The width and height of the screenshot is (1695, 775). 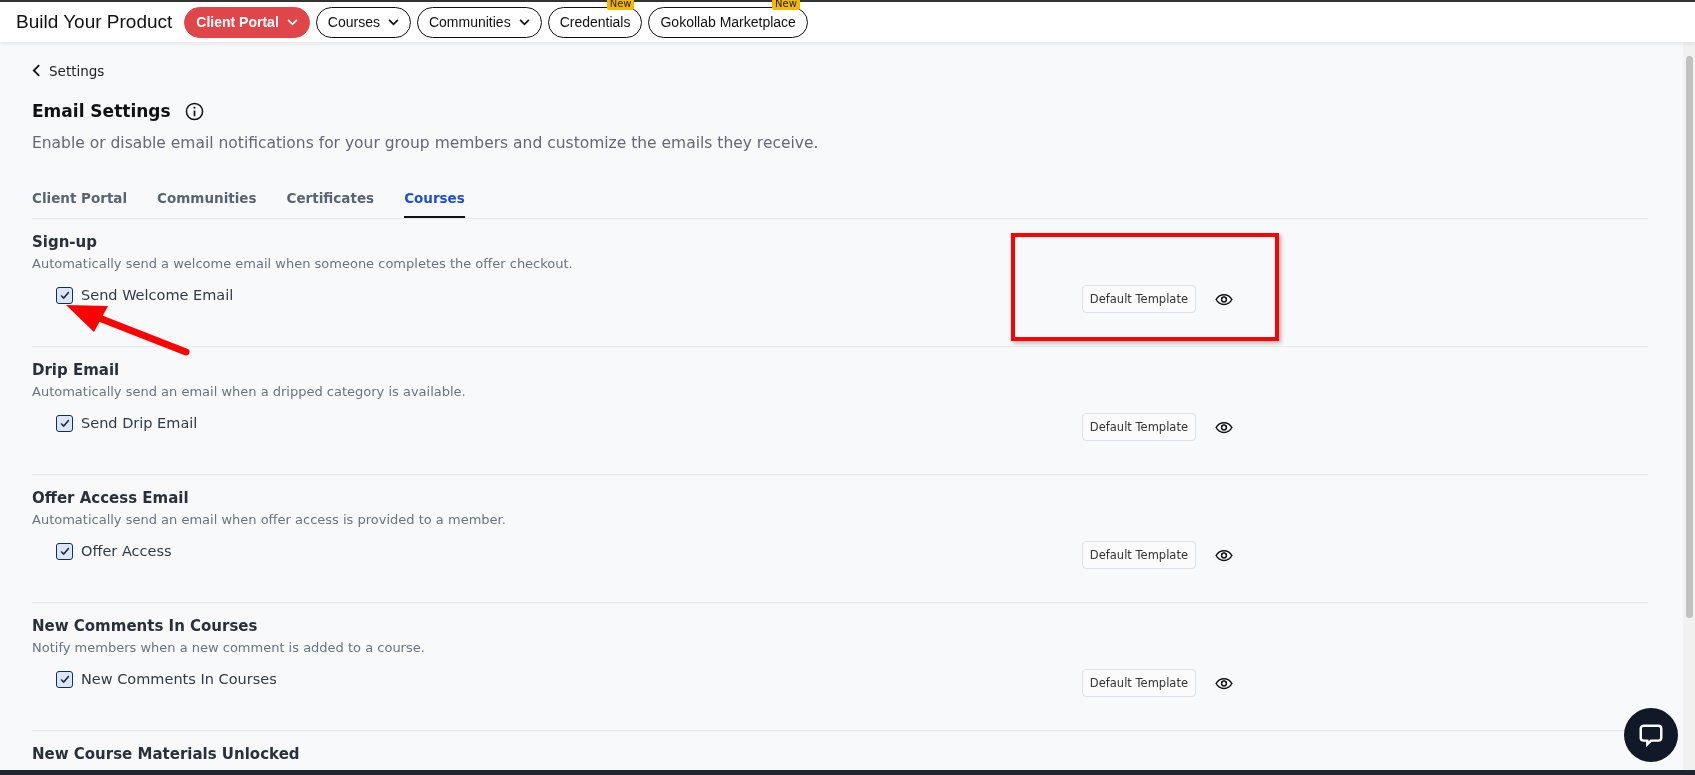 I want to click on checkbox-label: Send Welcome Email, so click(x=157, y=295).